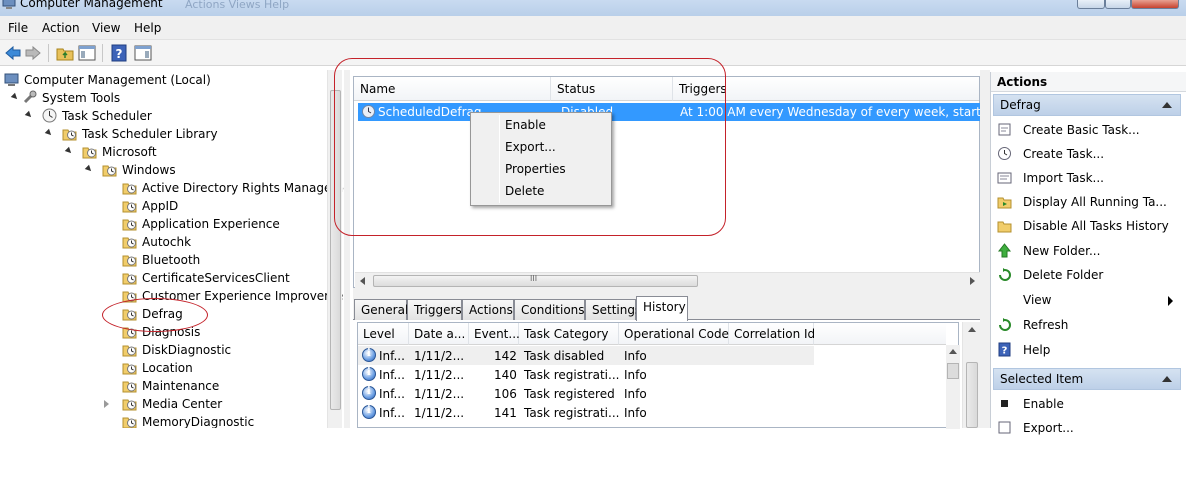  I want to click on task-list-horizontal-scrollbar: III, so click(667, 280).